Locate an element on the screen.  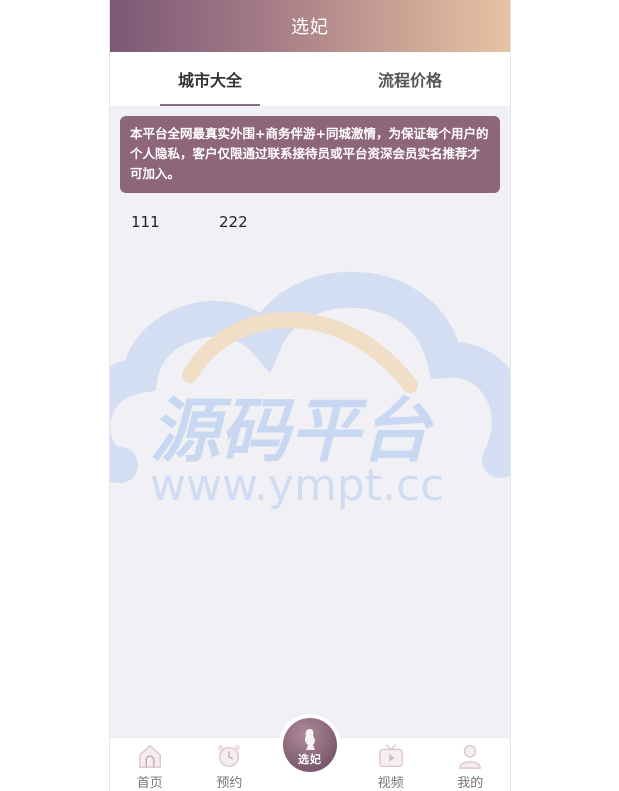
tab-booking-label: 预约 is located at coordinates (229, 783).